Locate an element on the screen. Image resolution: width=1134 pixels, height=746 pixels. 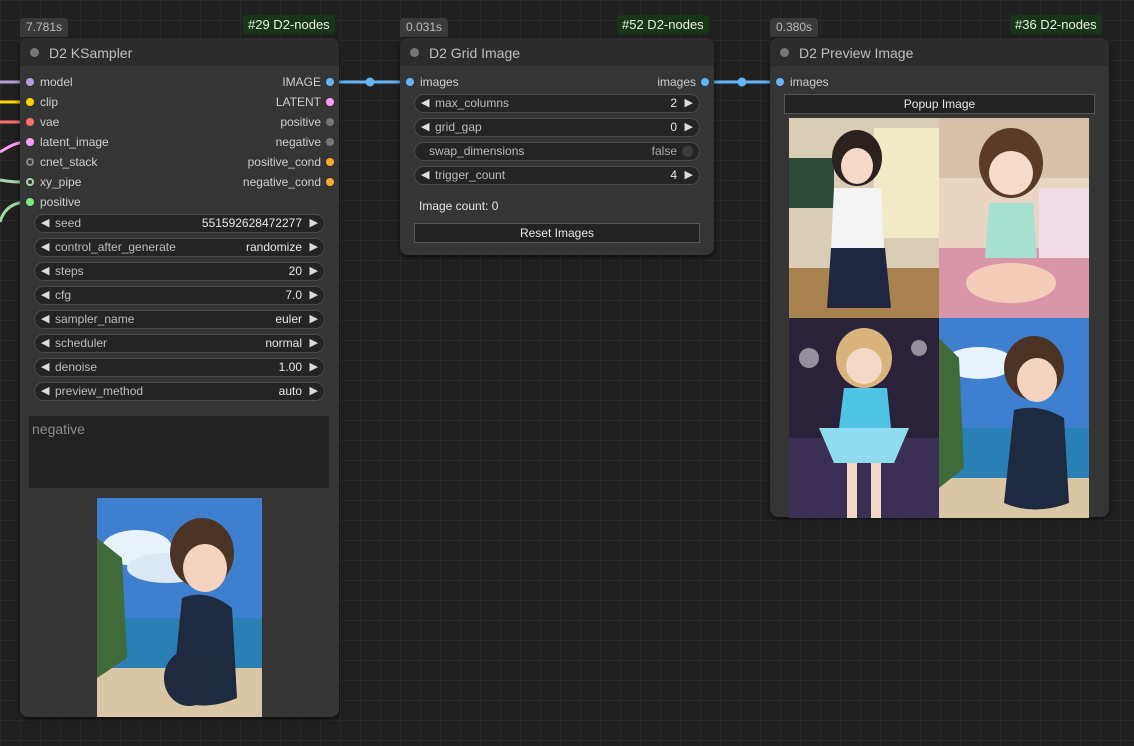
output-slot-images: images is located at coordinates (685, 82).